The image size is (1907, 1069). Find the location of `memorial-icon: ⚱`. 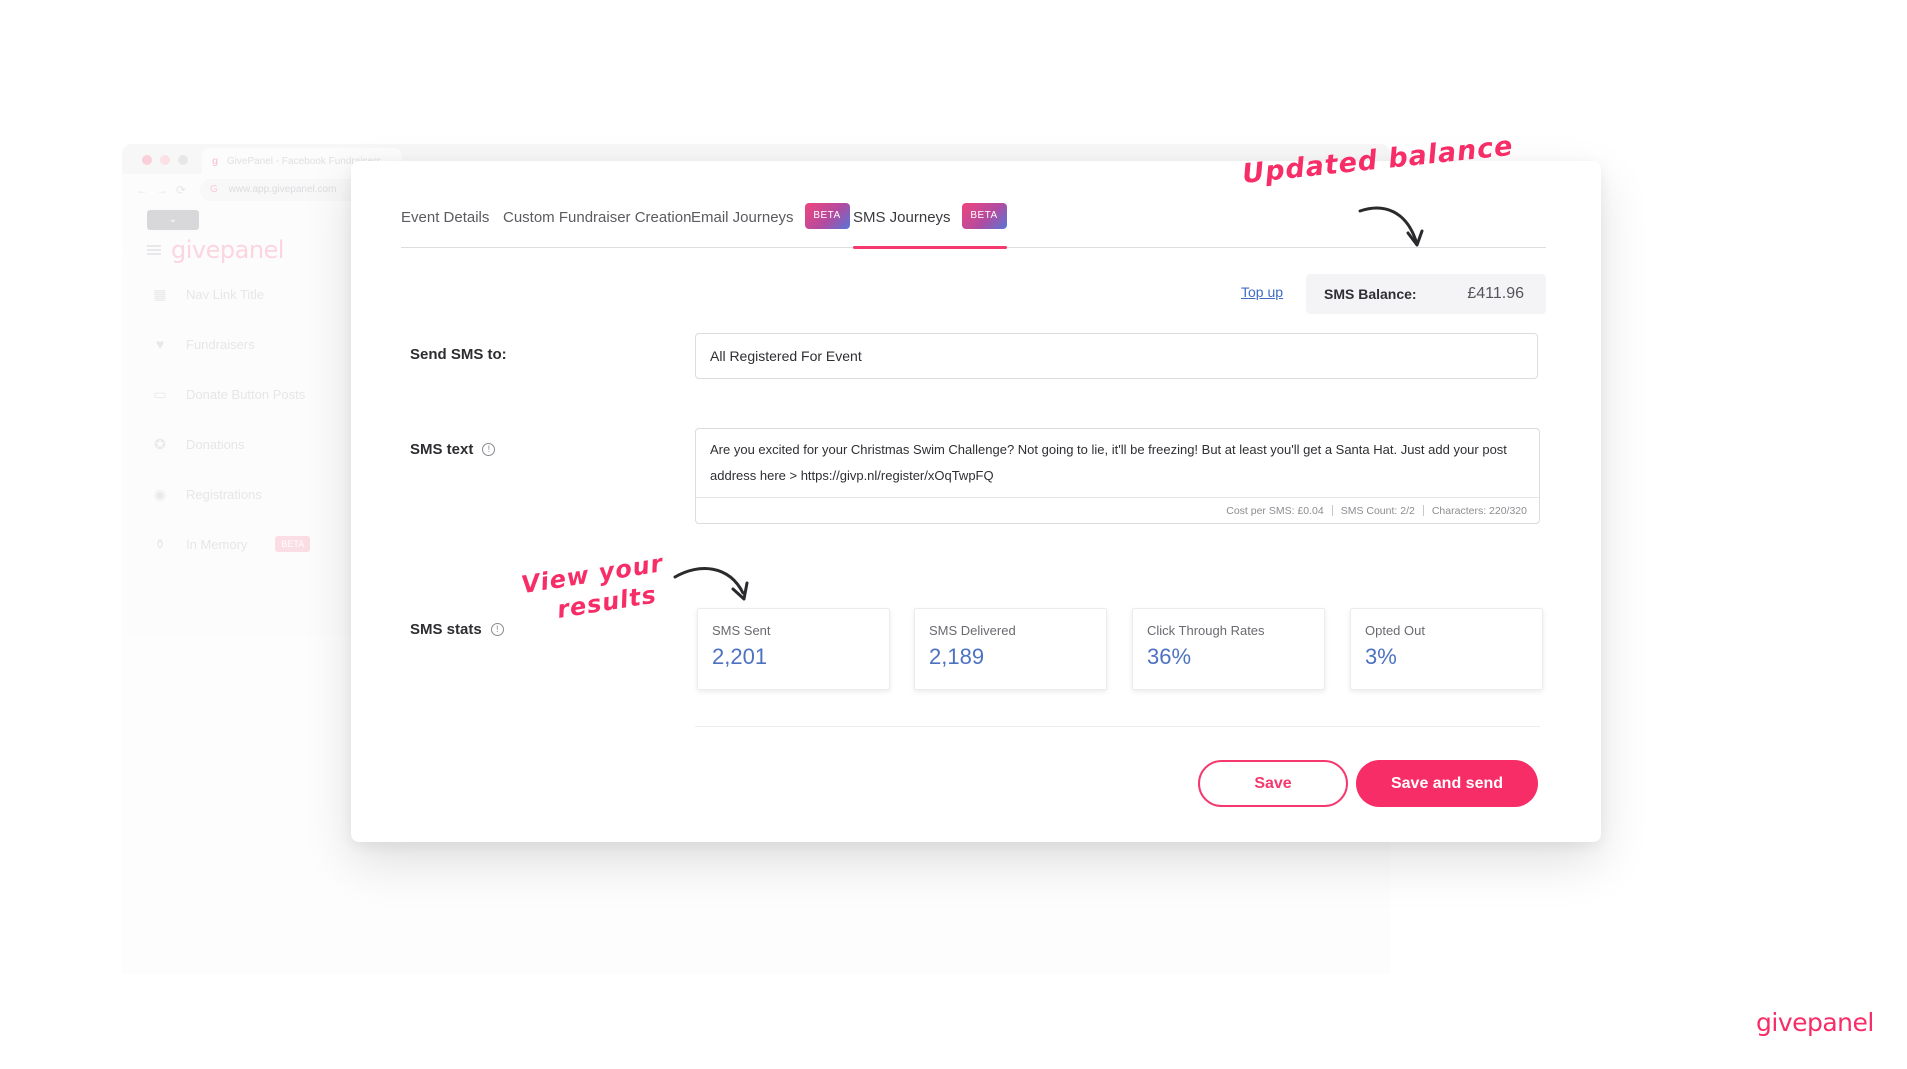

memorial-icon: ⚱ is located at coordinates (160, 544).